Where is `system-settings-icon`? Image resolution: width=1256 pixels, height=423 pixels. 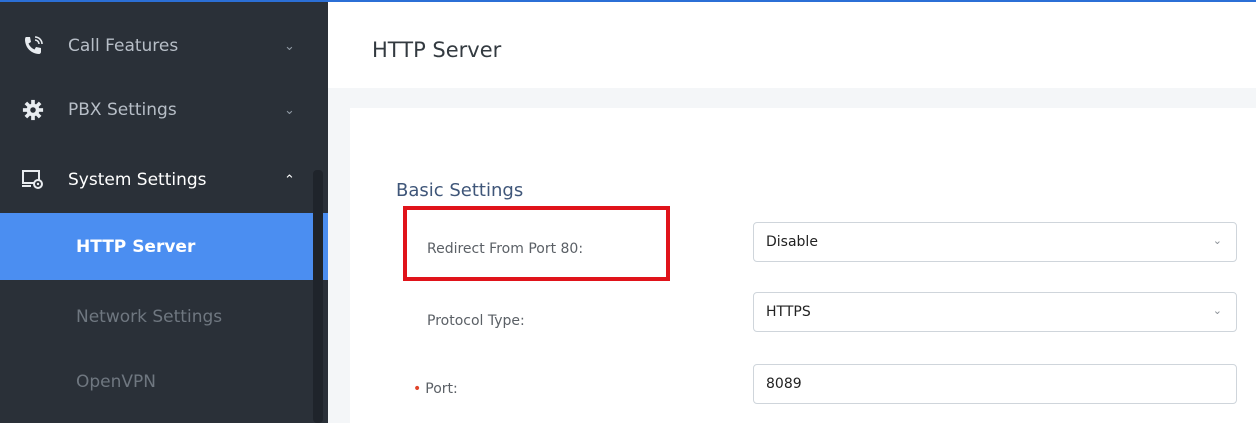 system-settings-icon is located at coordinates (33, 180).